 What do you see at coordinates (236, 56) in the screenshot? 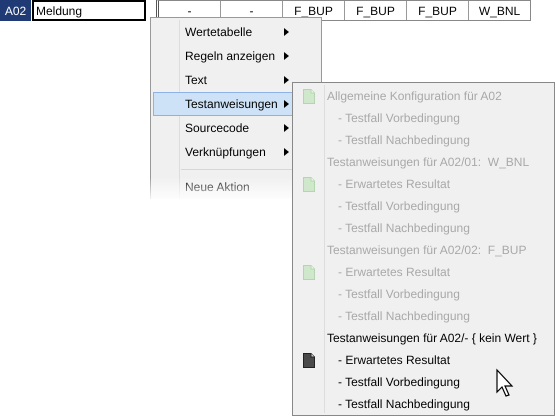
I see `menu-item: Regeln anzeigen` at bounding box center [236, 56].